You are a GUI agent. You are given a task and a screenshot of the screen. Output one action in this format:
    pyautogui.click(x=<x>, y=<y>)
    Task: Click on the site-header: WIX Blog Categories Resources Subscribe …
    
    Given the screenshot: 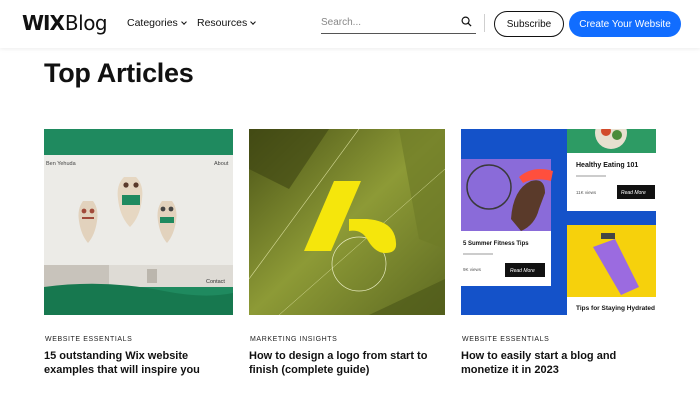 What is the action you would take?
    pyautogui.click(x=350, y=24)
    